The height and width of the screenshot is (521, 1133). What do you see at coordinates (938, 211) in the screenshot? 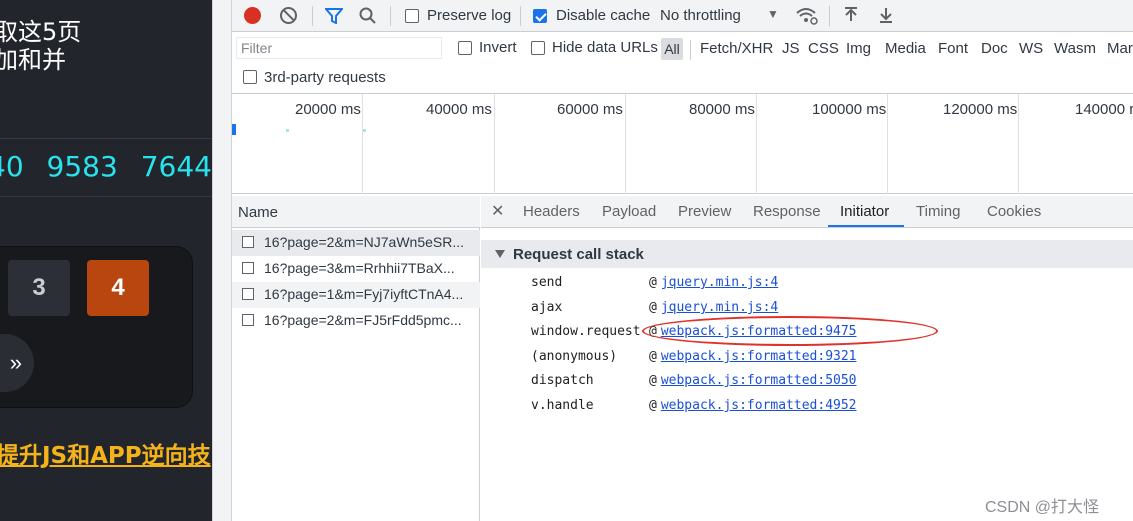
I see `tab-timing: Timing` at bounding box center [938, 211].